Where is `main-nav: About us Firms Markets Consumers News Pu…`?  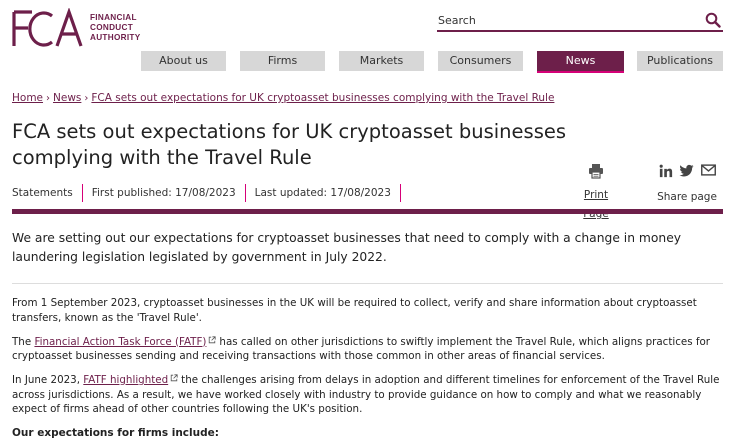 main-nav: About us Firms Markets Consumers News Pu… is located at coordinates (432, 62).